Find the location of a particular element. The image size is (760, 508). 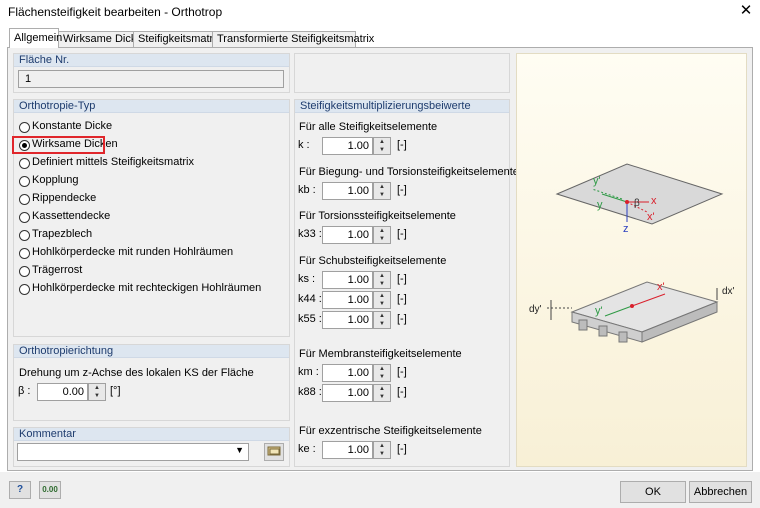

factor-label: k : is located at coordinates (304, 145).